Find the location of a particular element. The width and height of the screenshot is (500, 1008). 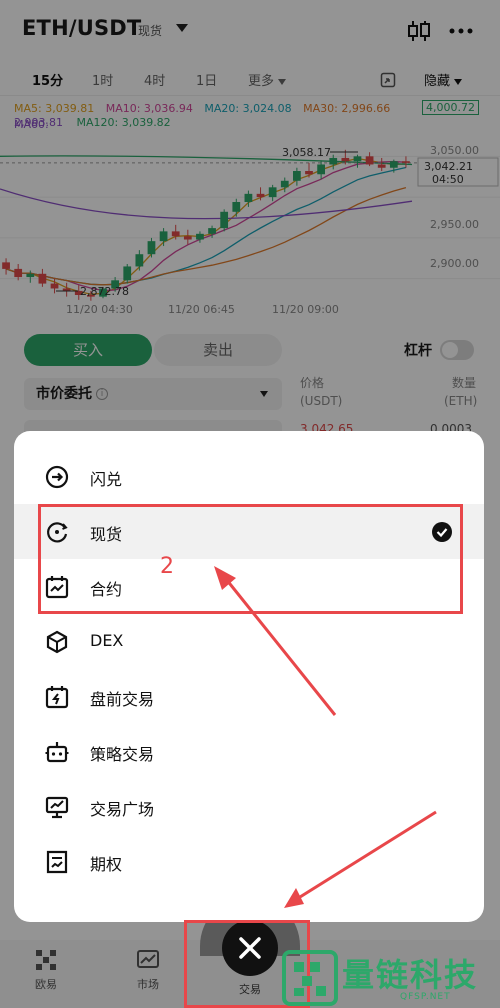

watermark-url: QFSP.NET is located at coordinates (425, 997).